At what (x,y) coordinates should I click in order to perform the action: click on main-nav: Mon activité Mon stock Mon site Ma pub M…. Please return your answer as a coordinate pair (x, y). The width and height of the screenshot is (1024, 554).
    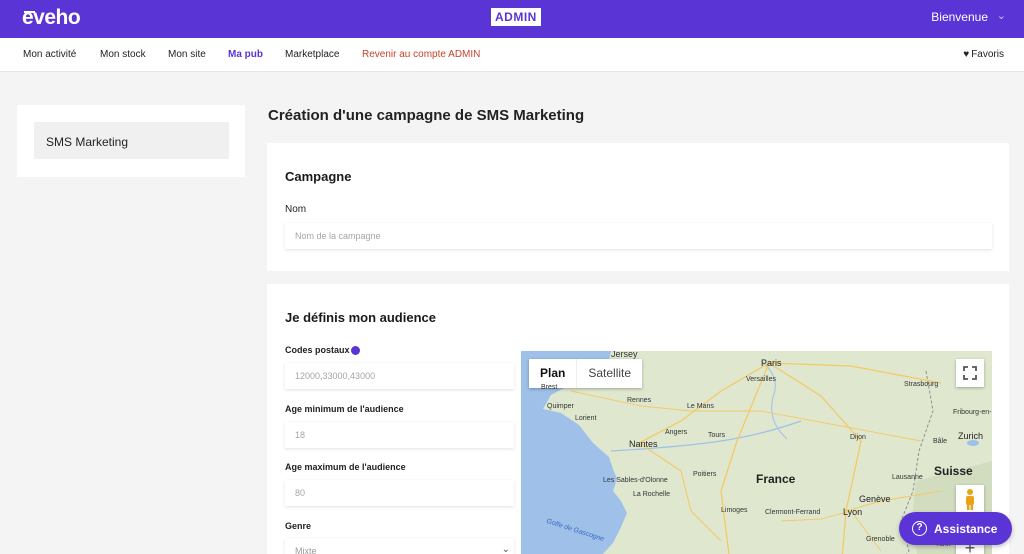
    Looking at the image, I should click on (512, 55).